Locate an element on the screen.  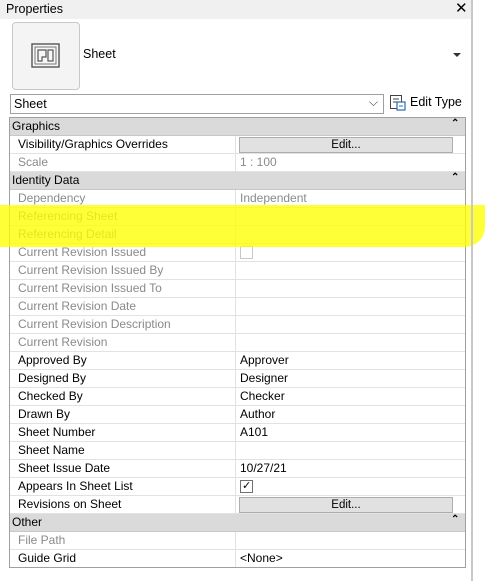
property-row-designed-by: Designed By Designer is located at coordinates (237, 379).